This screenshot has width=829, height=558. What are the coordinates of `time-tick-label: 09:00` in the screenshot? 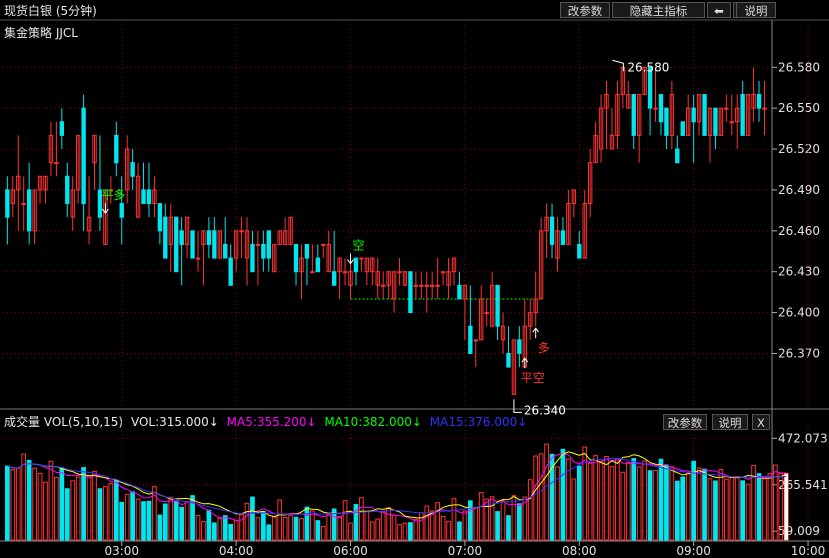 It's located at (693, 551).